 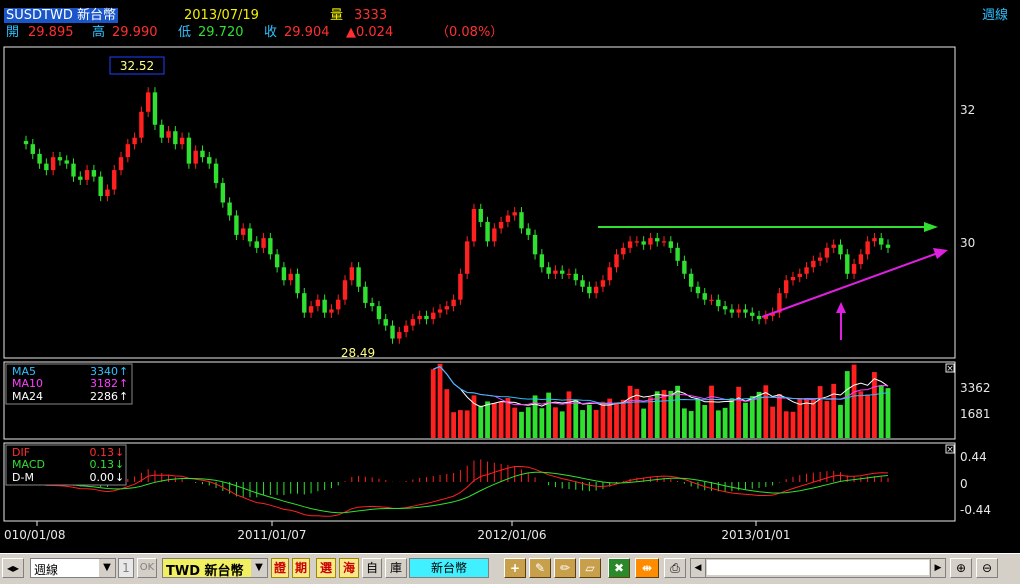 I want to click on scroll-left-right-icon: ◂▸, so click(x=13, y=568).